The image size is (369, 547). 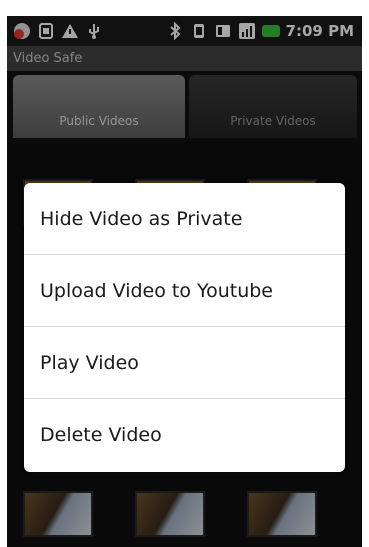 I want to click on menu-item-play-video: Play Video, so click(x=184, y=363).